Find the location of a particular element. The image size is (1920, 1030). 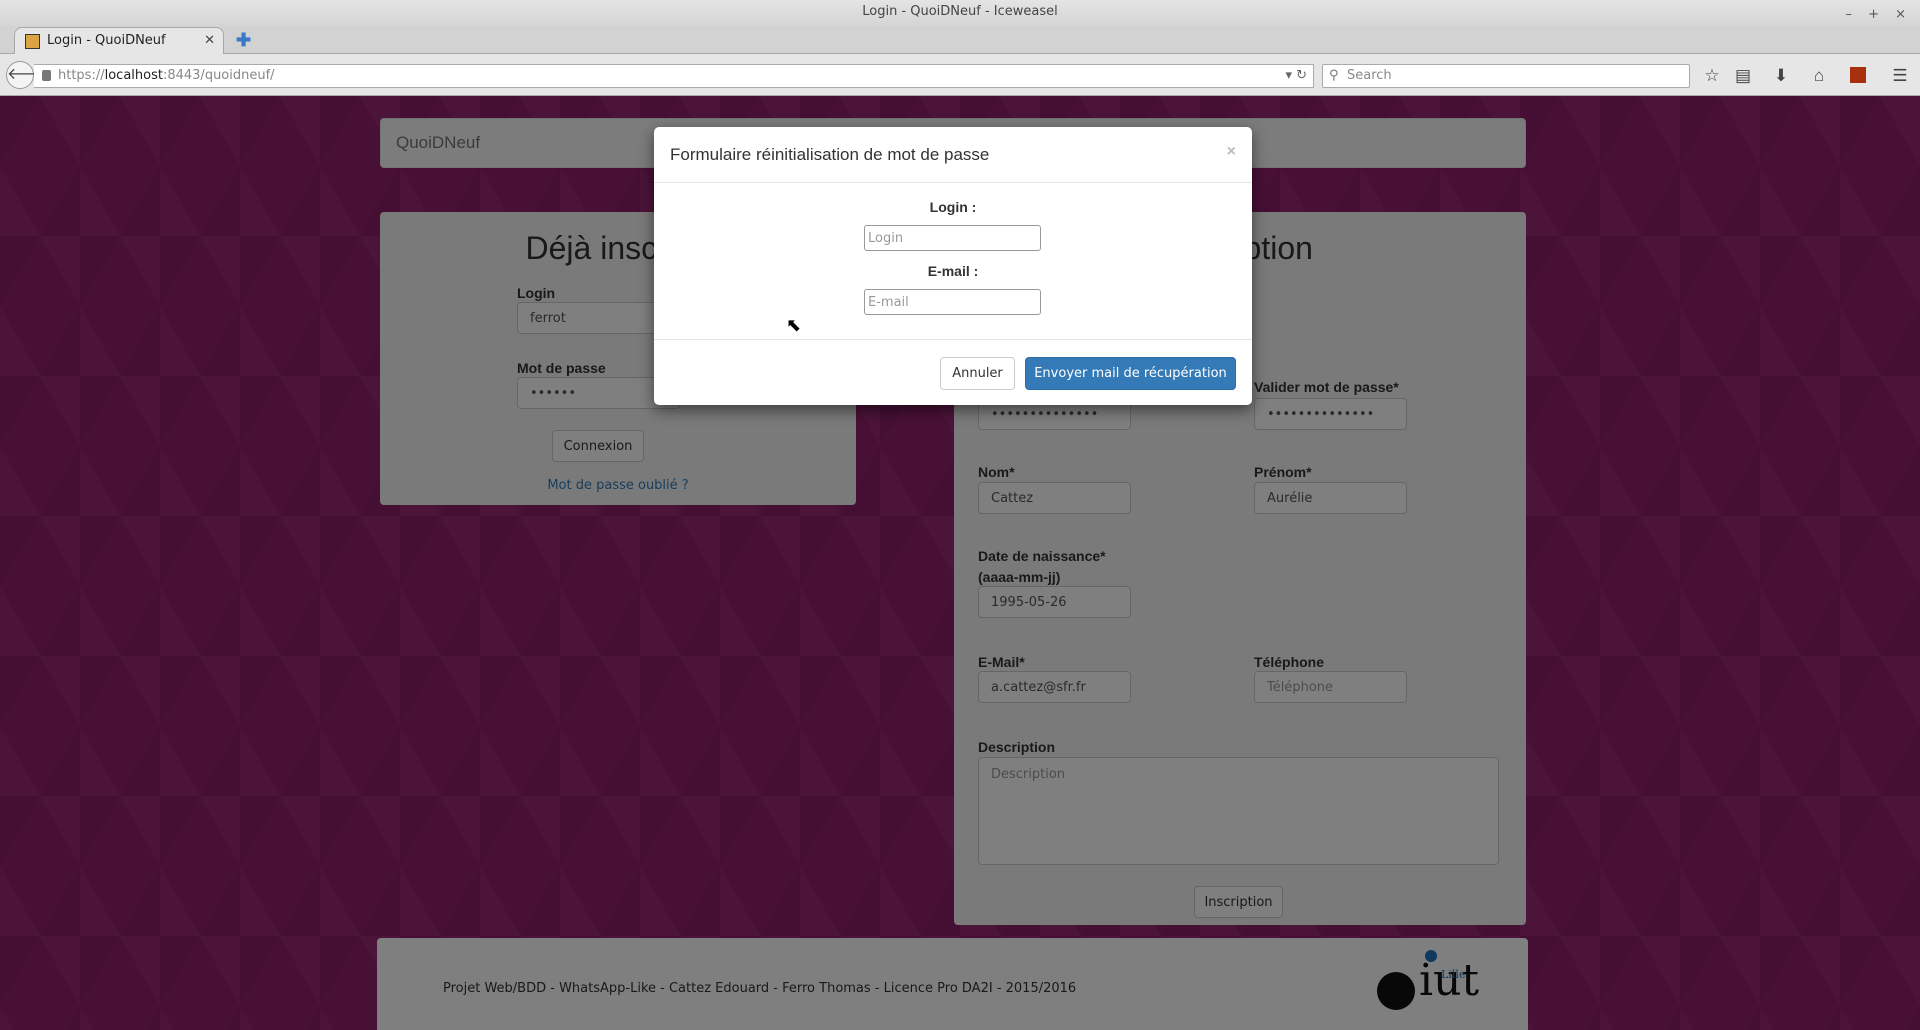

url-bar: https://localhost:8443/quoidneuf/▾ ↻ is located at coordinates (674, 76).